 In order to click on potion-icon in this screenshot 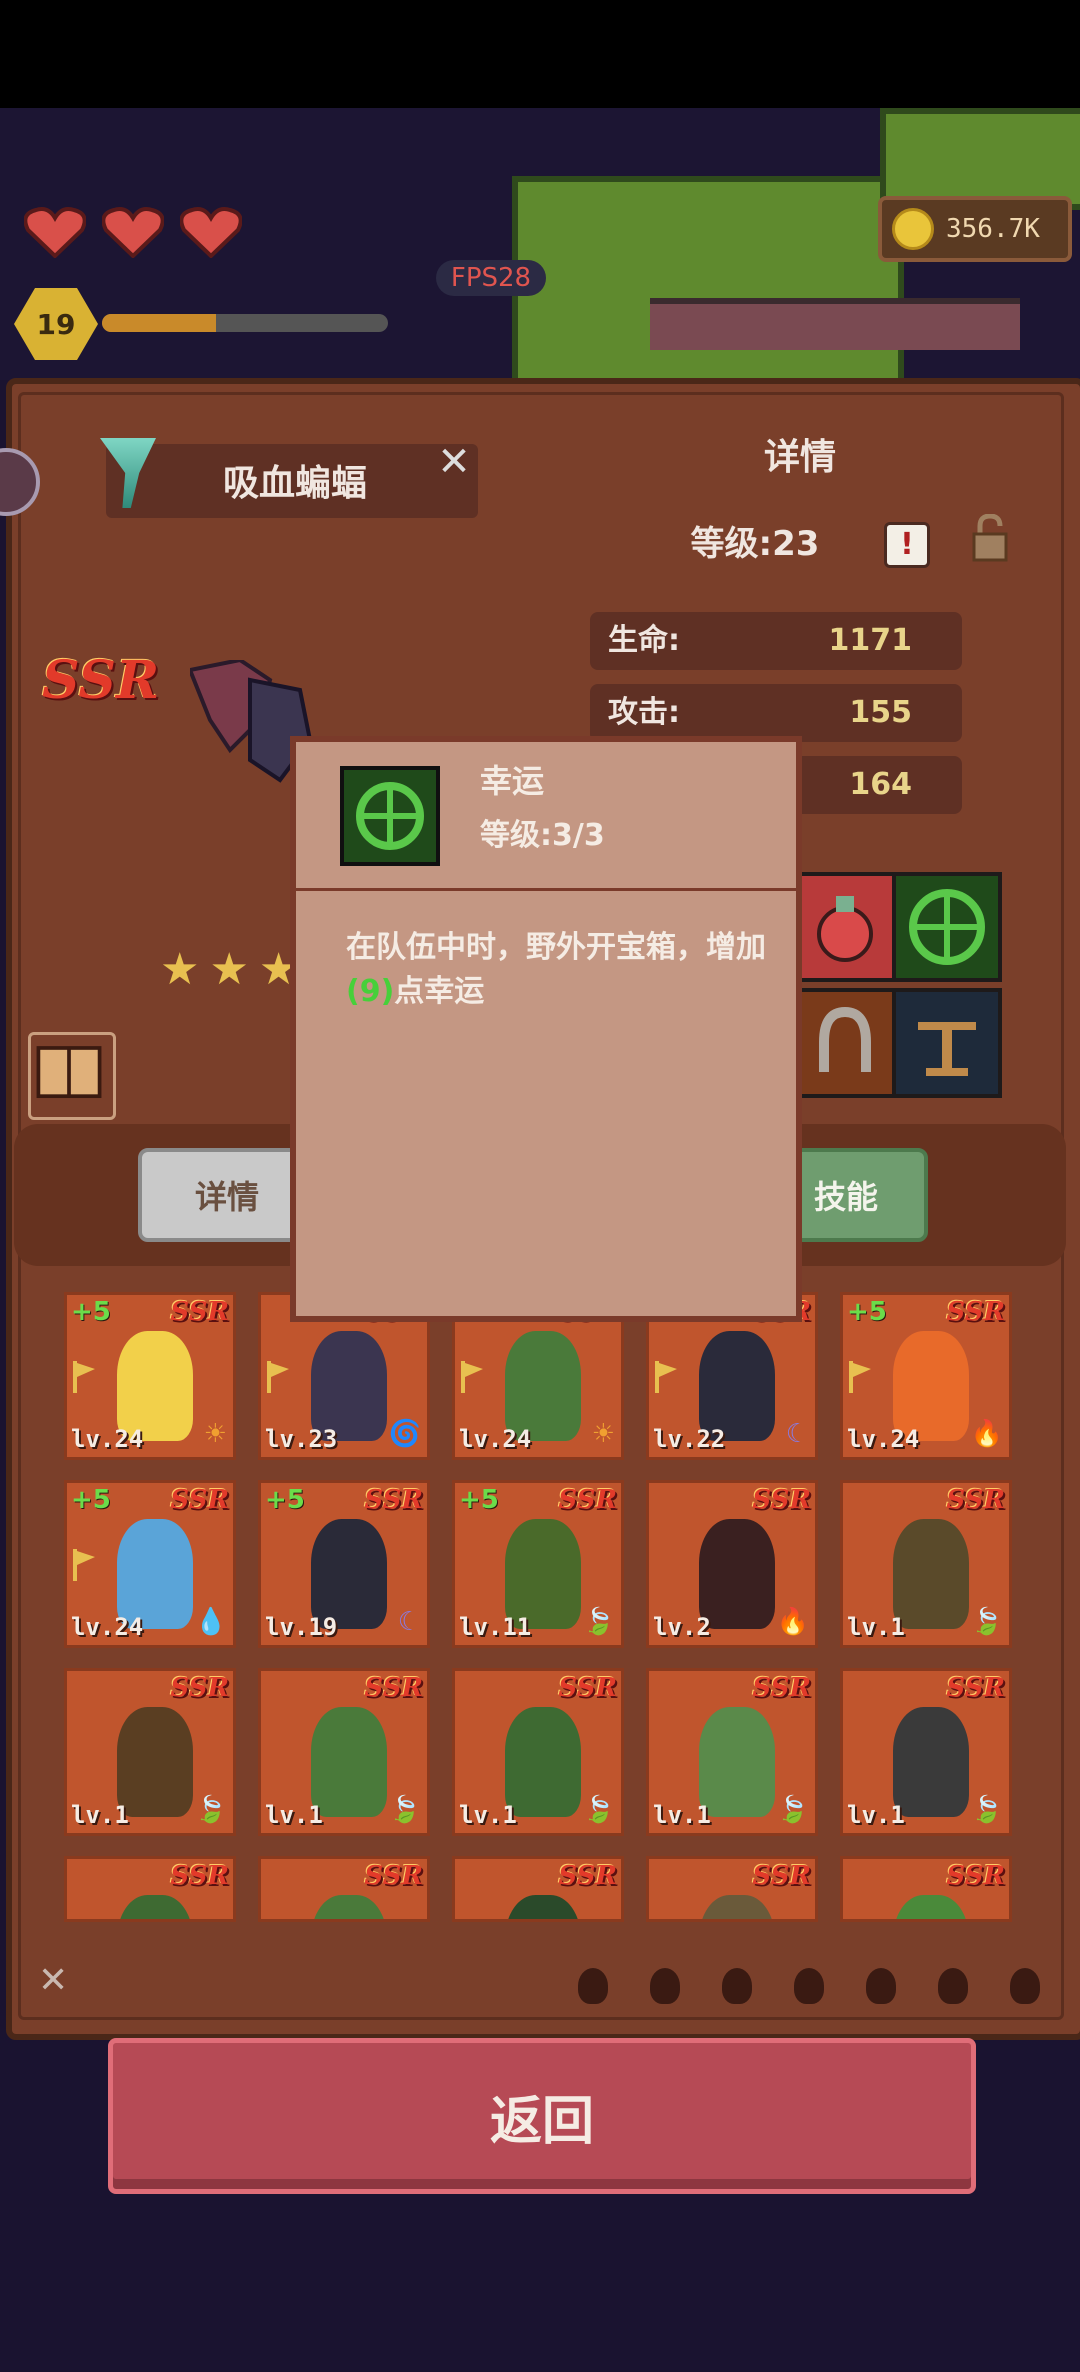, I will do `click(845, 929)`.